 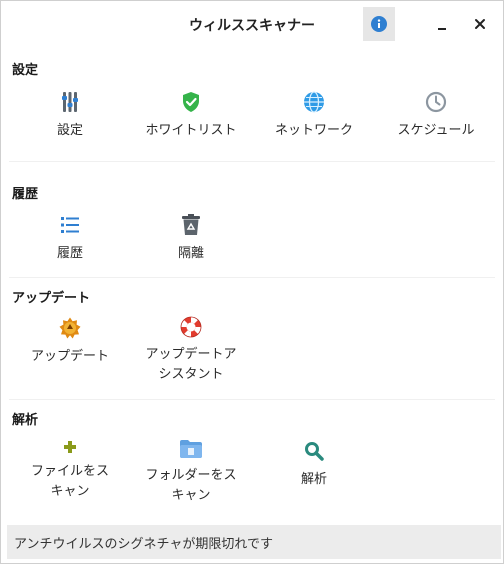 What do you see at coordinates (70, 447) in the screenshot?
I see `plus-icon` at bounding box center [70, 447].